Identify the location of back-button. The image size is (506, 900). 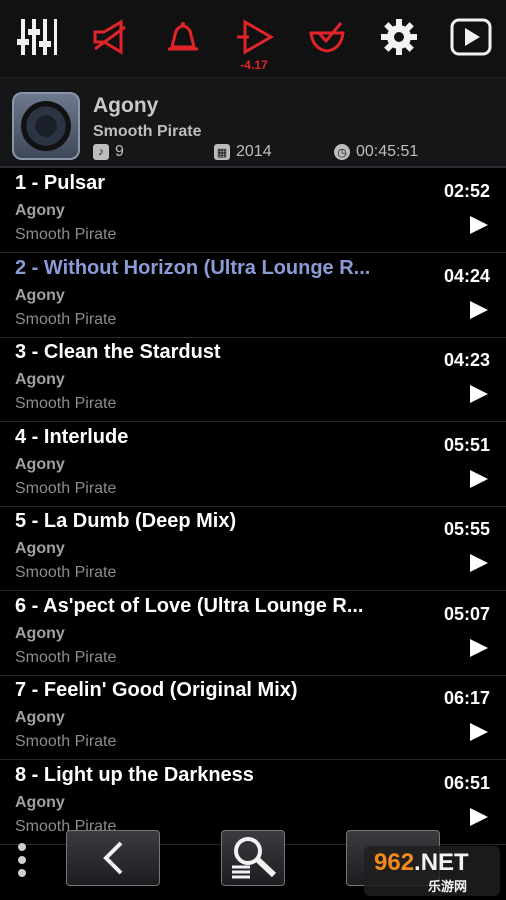
(113, 858).